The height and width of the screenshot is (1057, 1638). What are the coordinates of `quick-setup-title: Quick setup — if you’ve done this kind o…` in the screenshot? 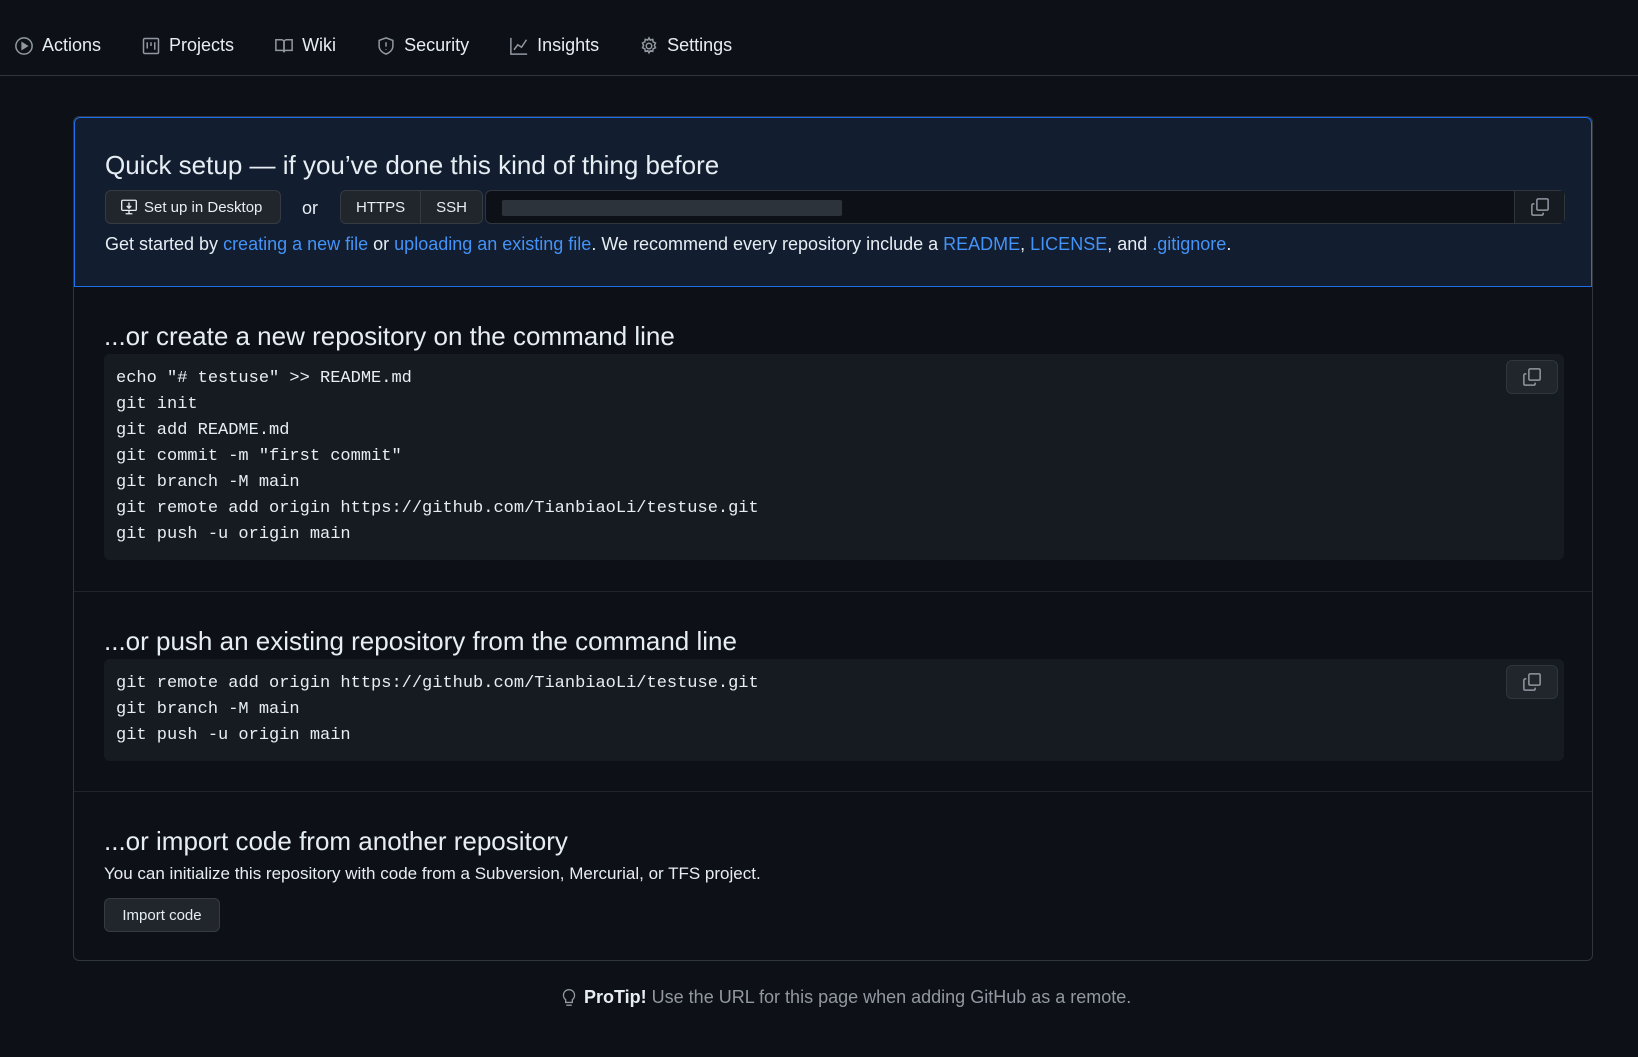 It's located at (412, 165).